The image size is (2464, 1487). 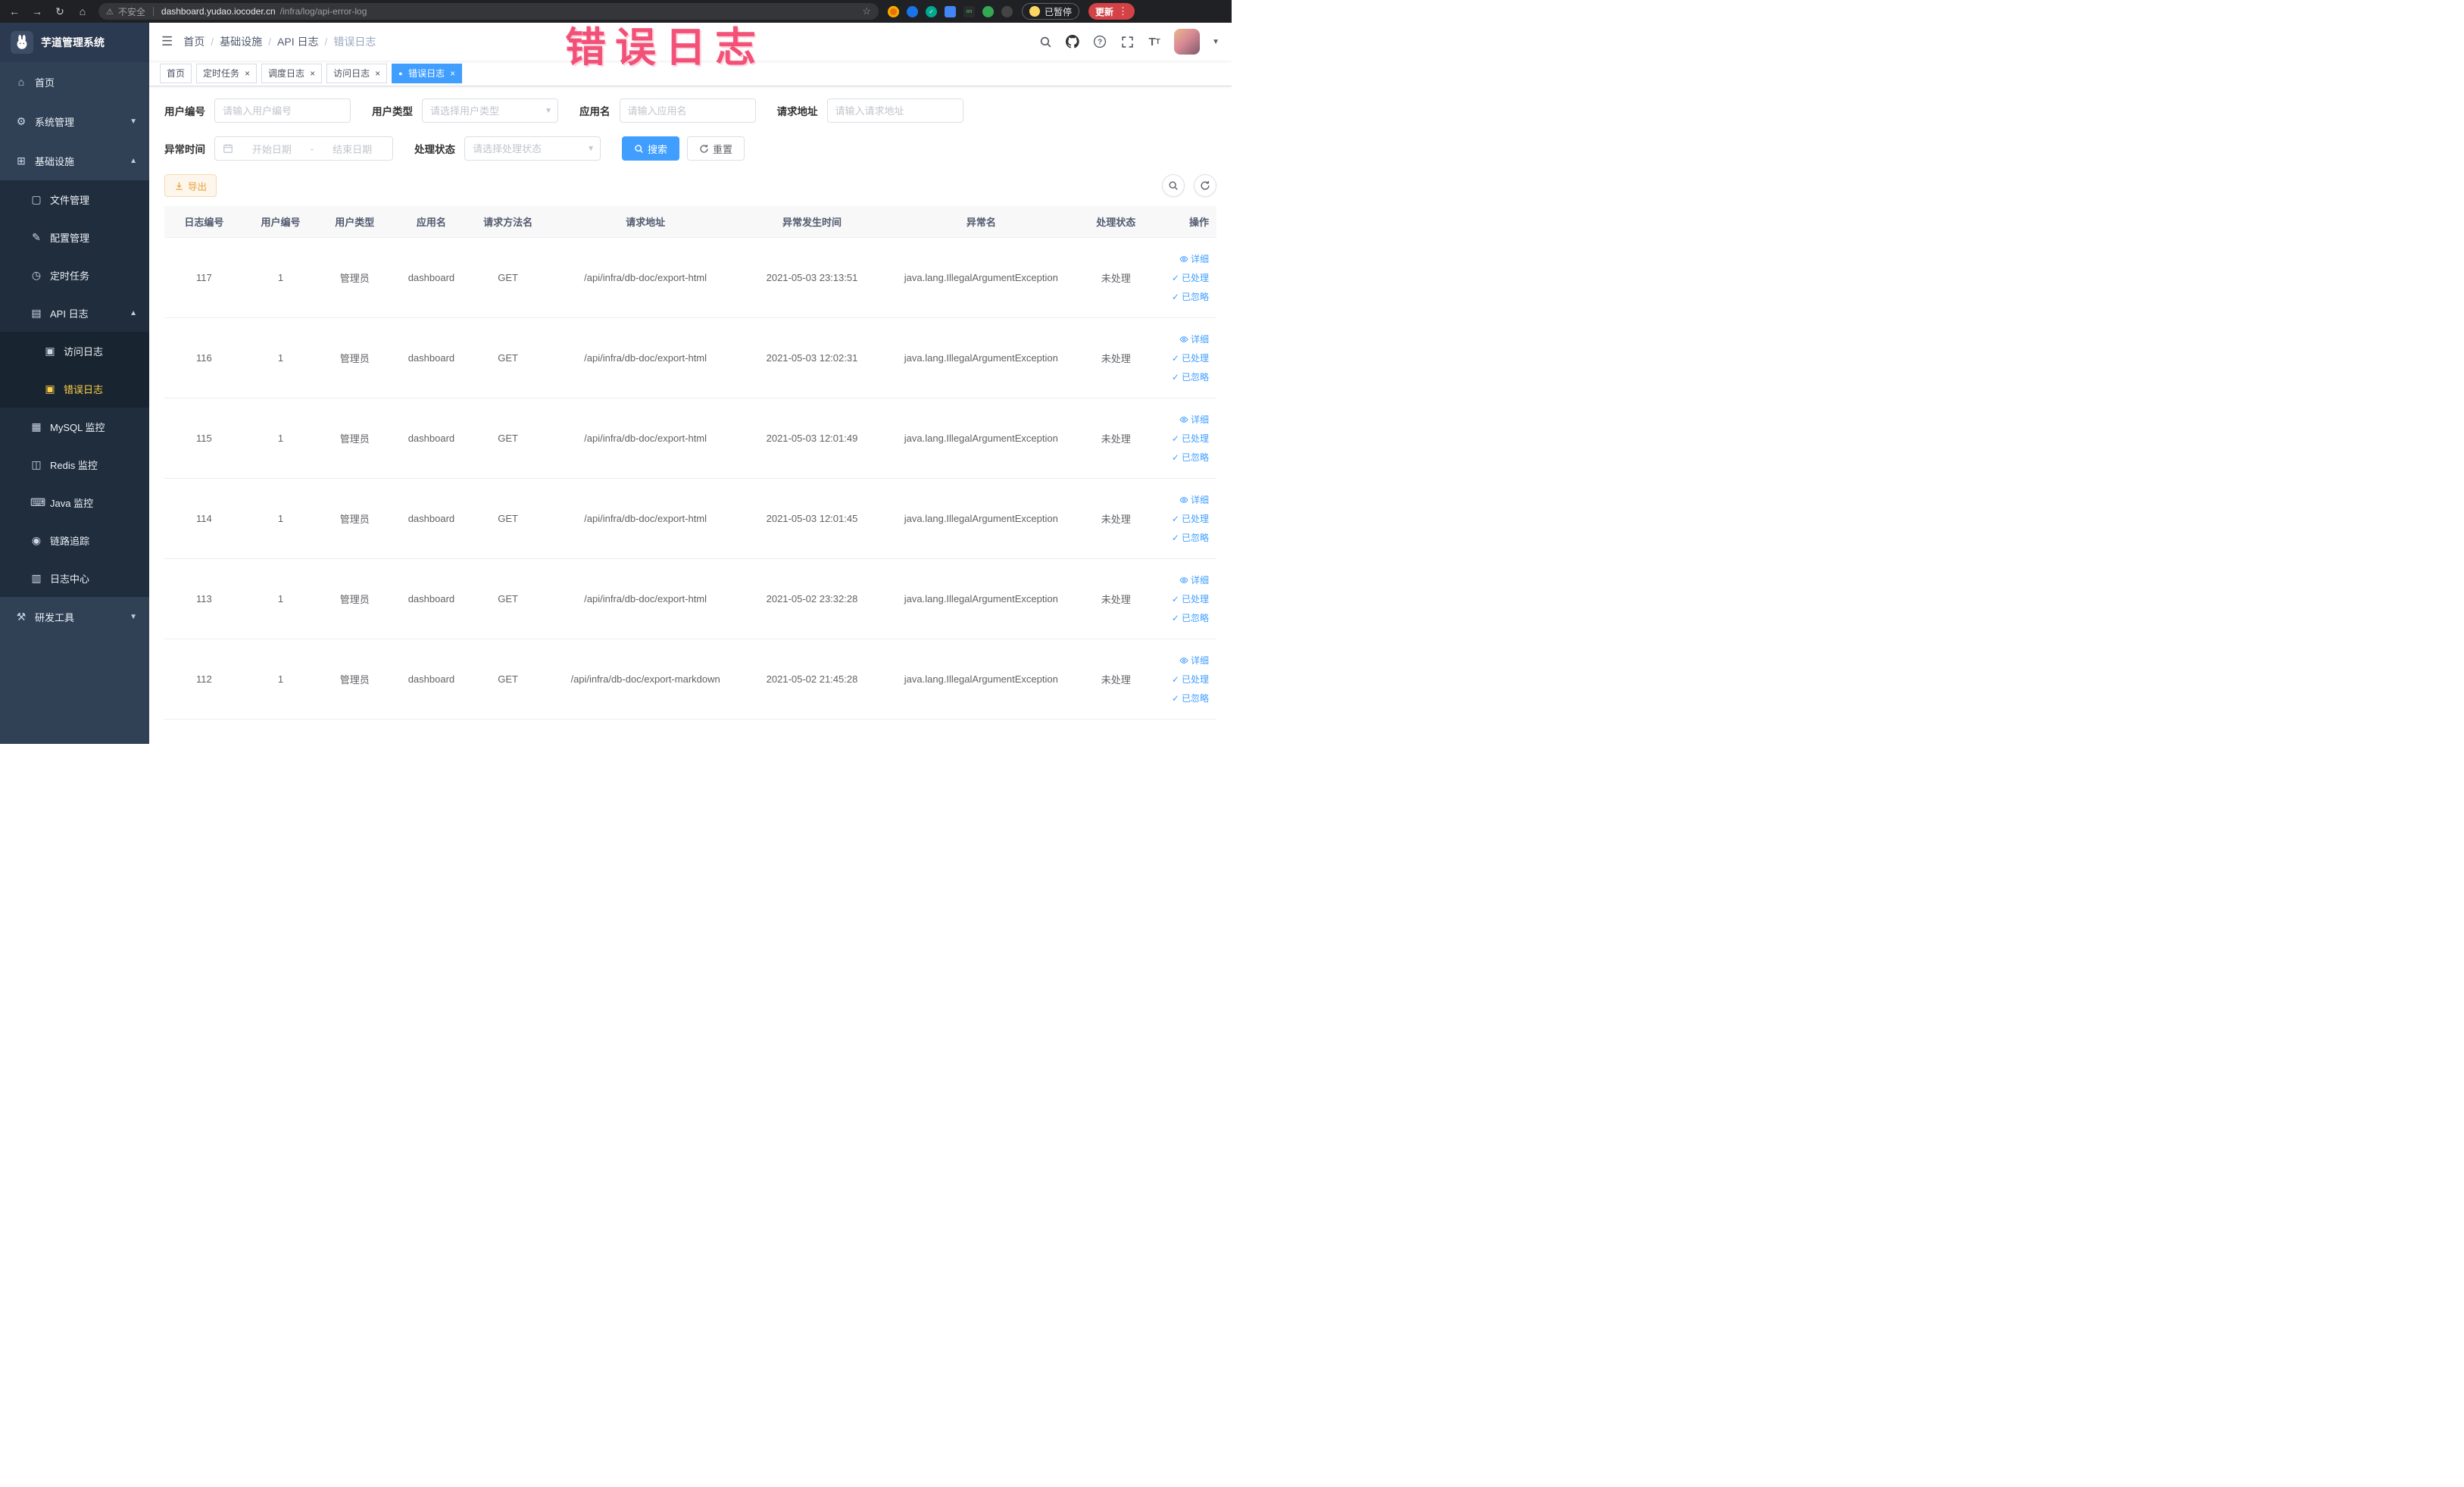 I want to click on breadcrumb-item-infrastructure: 基础设施, so click(x=241, y=41).